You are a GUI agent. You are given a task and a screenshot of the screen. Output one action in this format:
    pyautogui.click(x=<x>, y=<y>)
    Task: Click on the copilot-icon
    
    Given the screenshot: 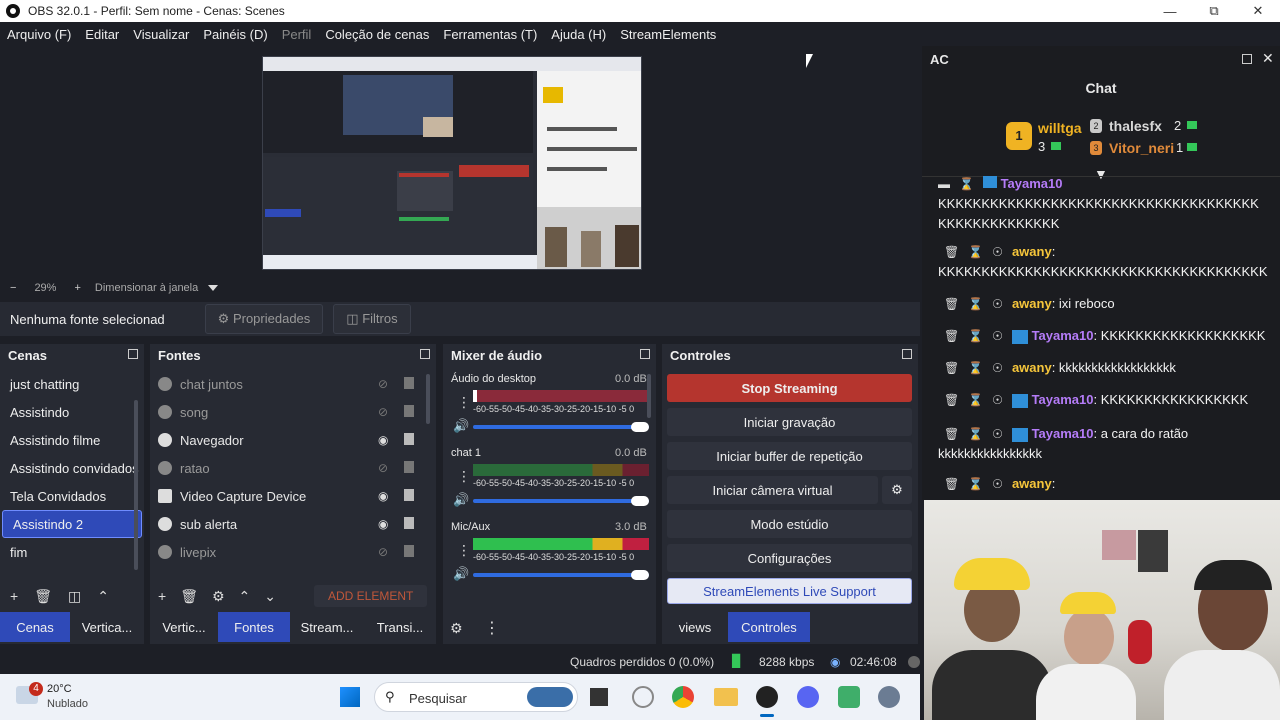 What is the action you would take?
    pyautogui.click(x=643, y=697)
    